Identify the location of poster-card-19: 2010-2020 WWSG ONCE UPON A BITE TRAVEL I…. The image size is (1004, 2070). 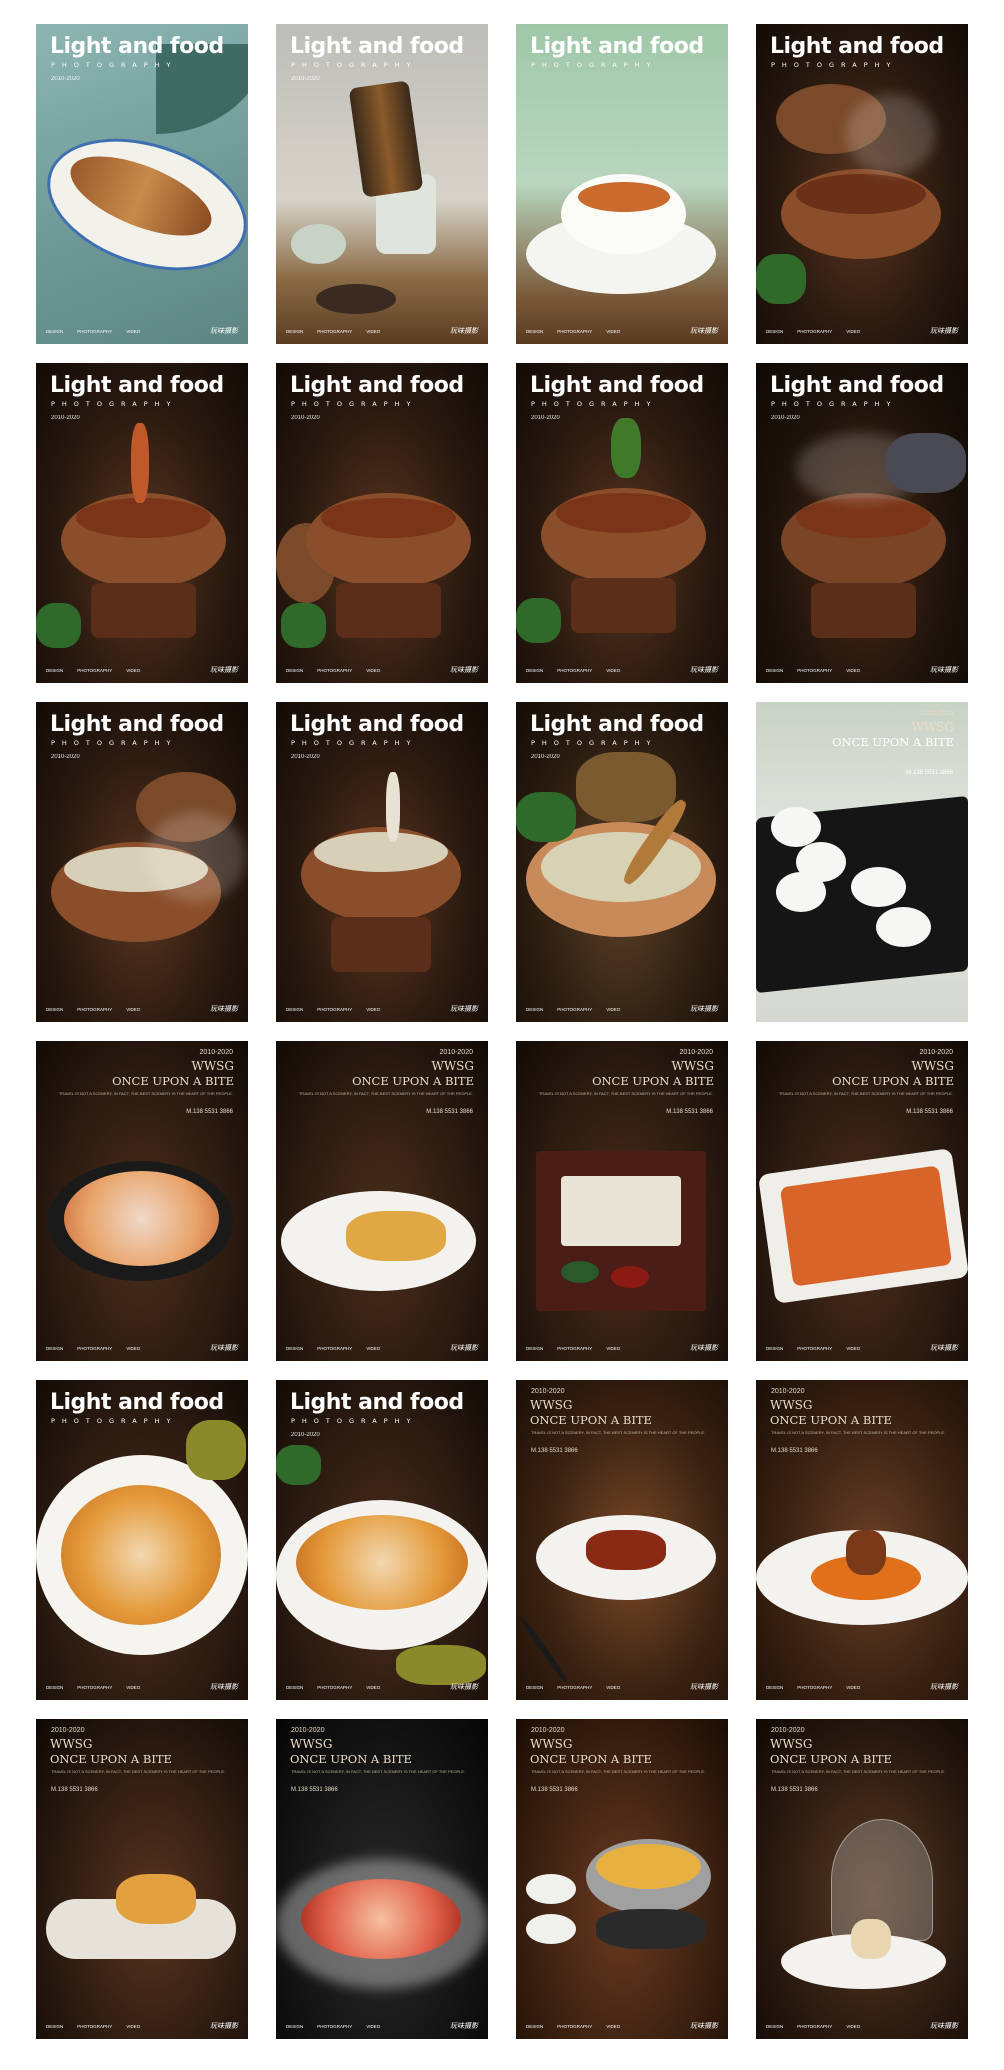
(622, 1540).